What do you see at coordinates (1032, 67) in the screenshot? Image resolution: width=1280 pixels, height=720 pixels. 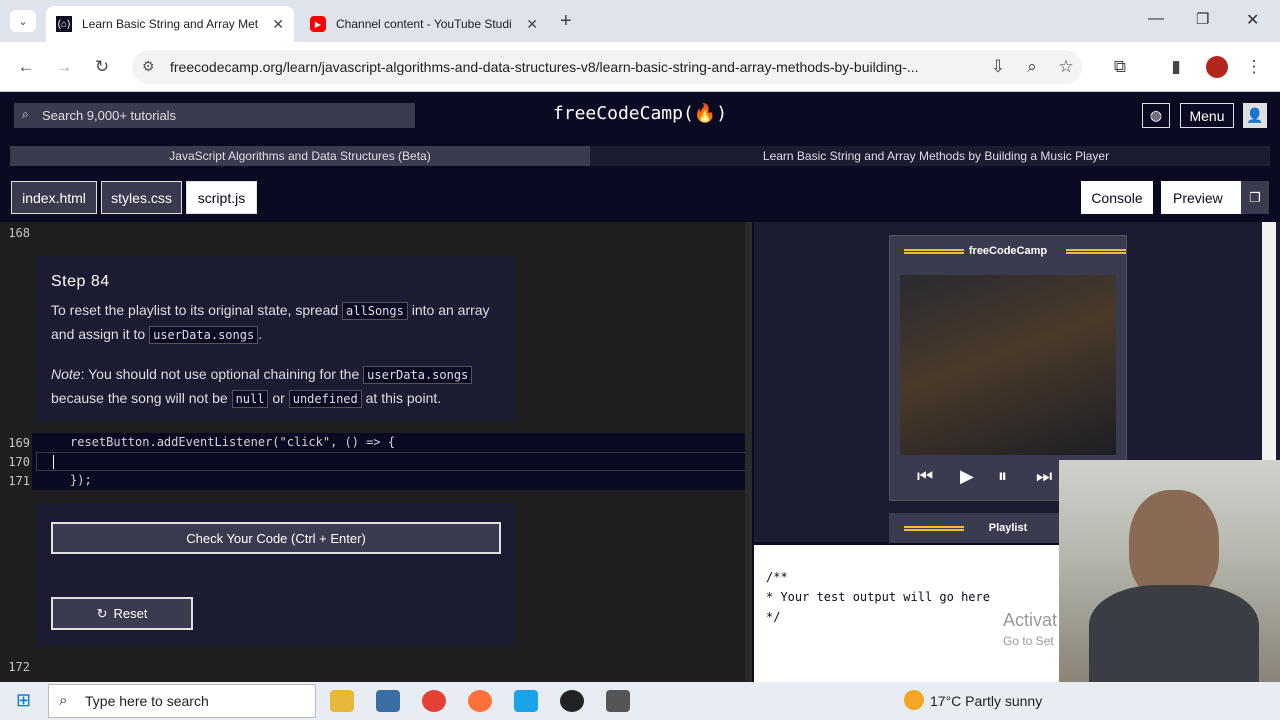 I see `zoom-icon: ⌕` at bounding box center [1032, 67].